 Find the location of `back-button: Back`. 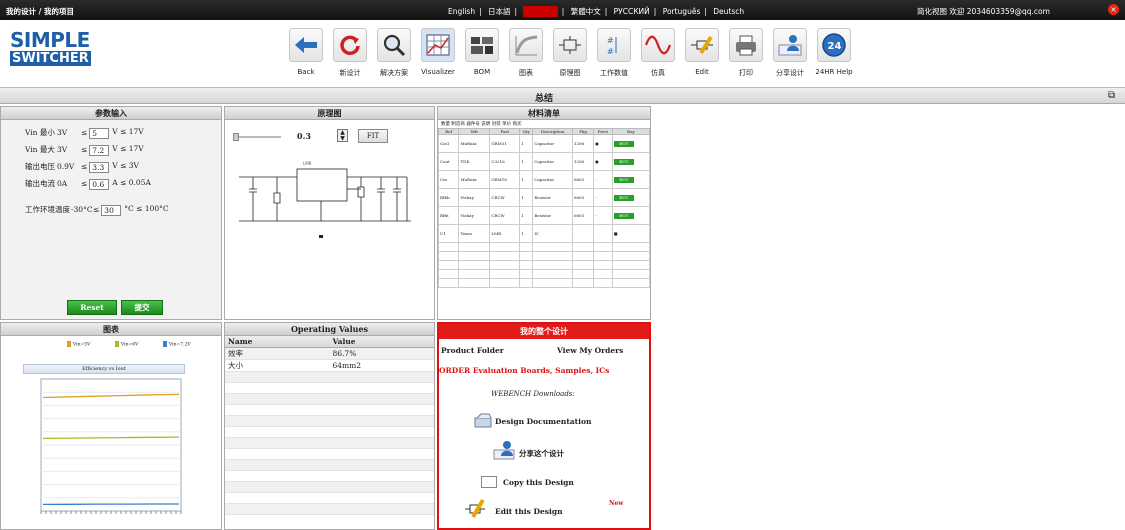

back-button: Back is located at coordinates (306, 52).